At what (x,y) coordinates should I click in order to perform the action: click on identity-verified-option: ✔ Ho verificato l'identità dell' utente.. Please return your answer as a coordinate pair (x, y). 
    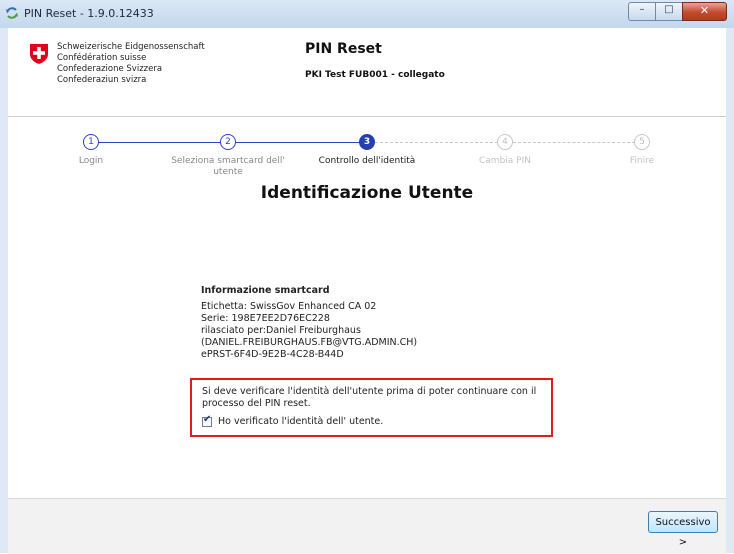
    Looking at the image, I should click on (292, 420).